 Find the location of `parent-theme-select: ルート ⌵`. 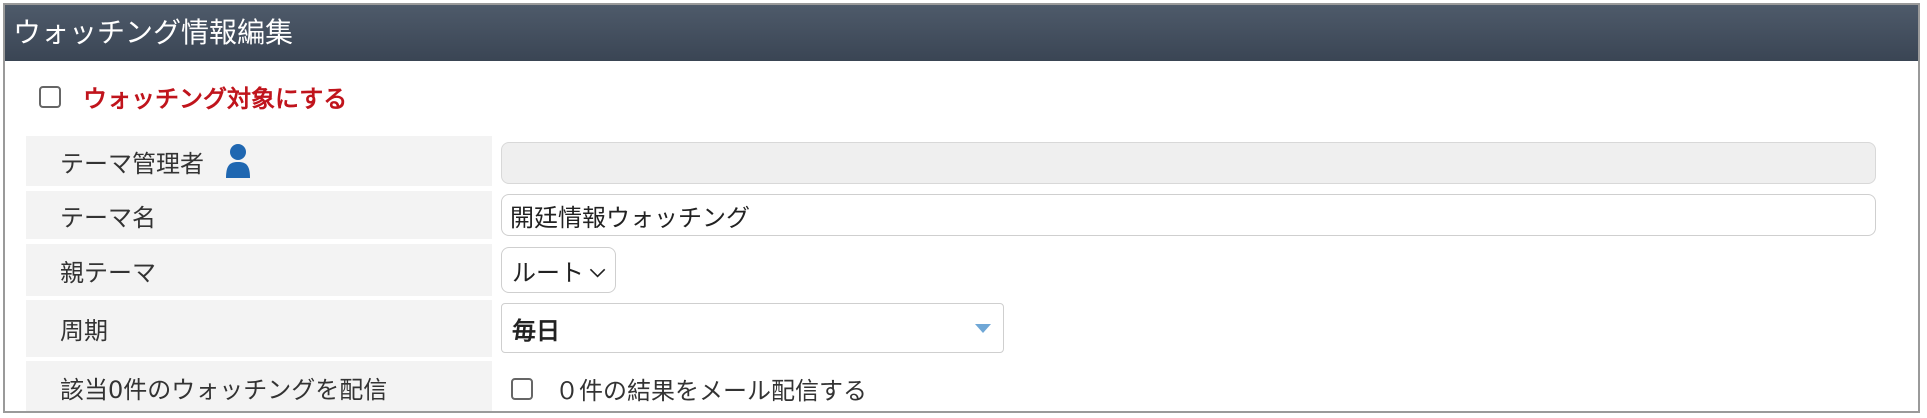

parent-theme-select: ルート ⌵ is located at coordinates (559, 270).